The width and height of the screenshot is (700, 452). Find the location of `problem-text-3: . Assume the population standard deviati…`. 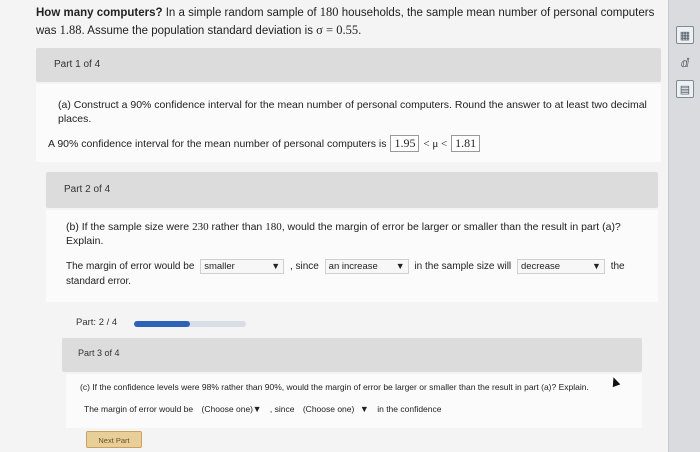

problem-text-3: . Assume the population standard deviati… is located at coordinates (197, 31).